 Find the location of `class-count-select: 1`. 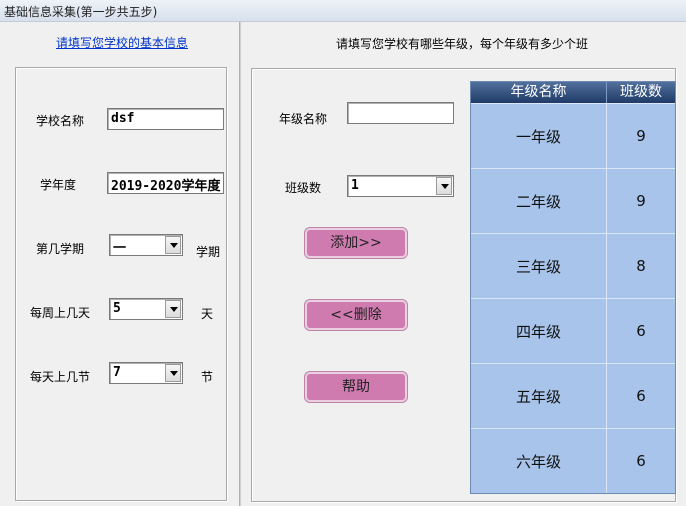

class-count-select: 1 is located at coordinates (400, 186).